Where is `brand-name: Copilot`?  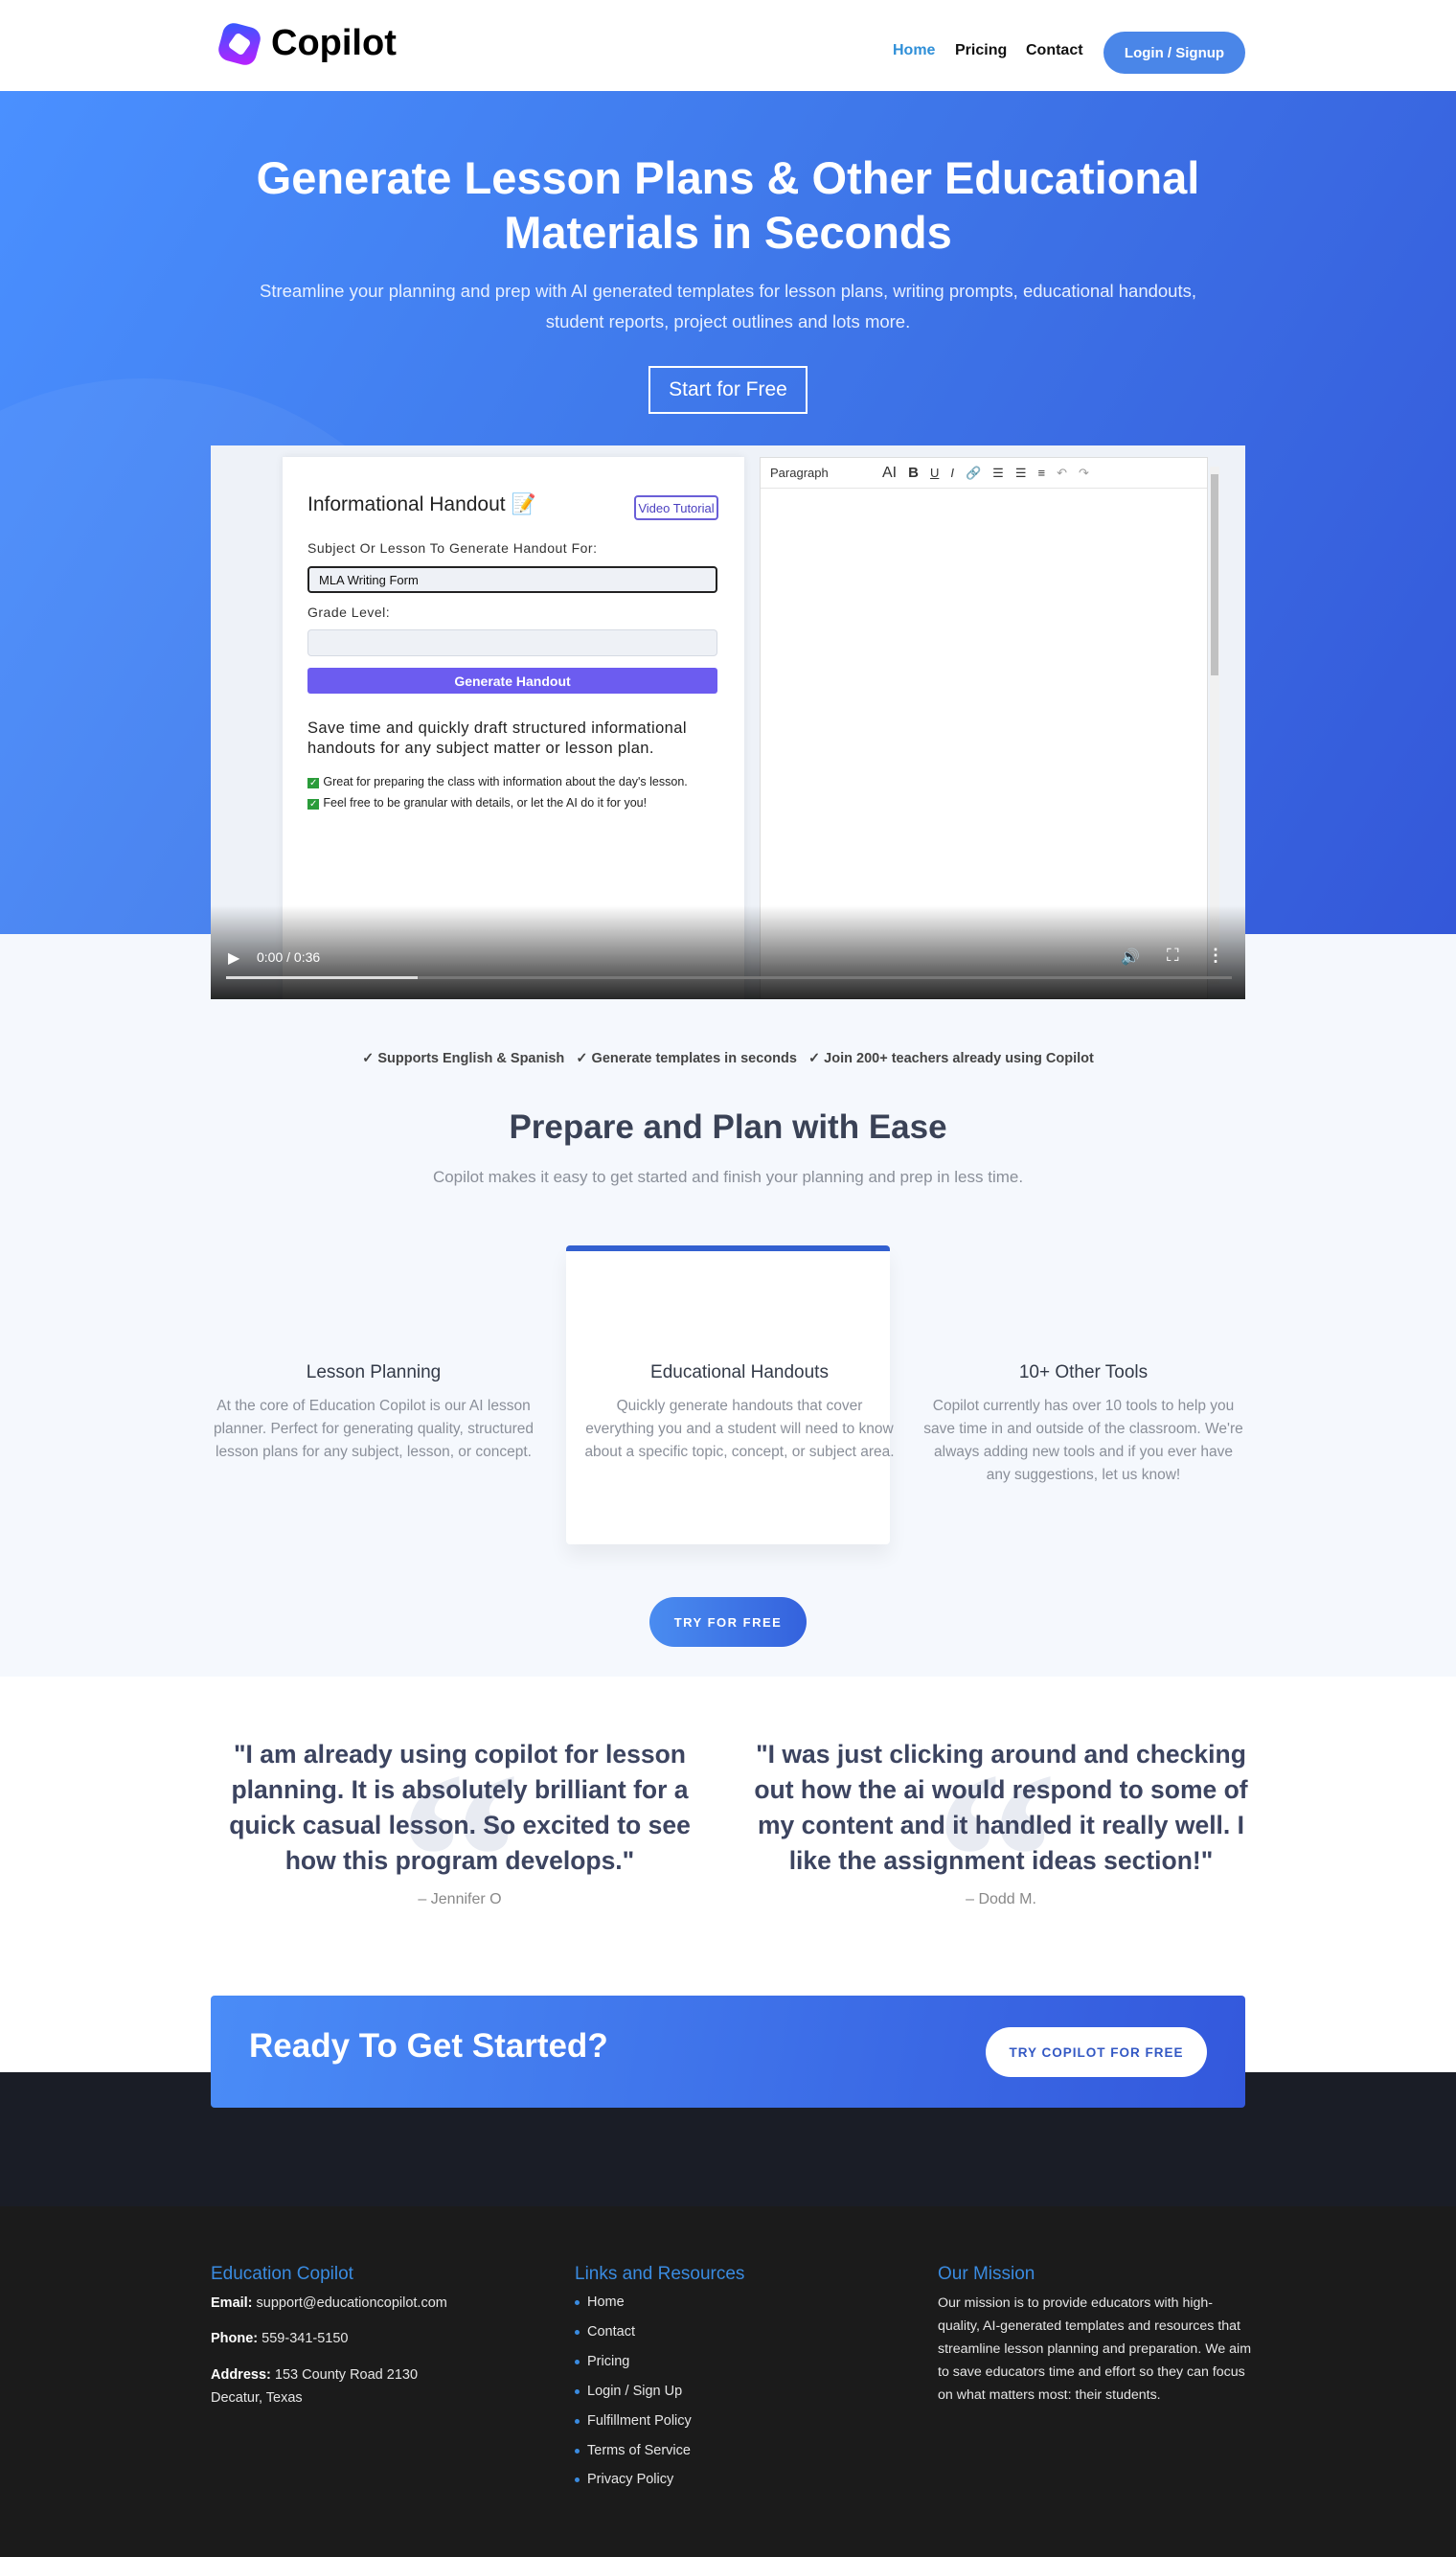
brand-name: Copilot is located at coordinates (334, 43).